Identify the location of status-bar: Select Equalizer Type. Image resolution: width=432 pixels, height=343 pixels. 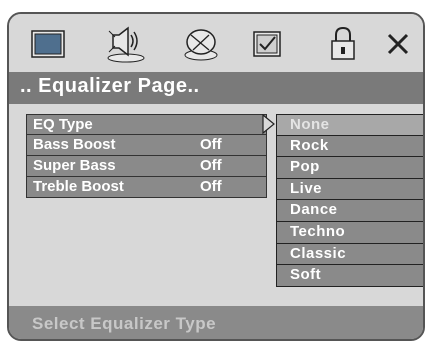
(216, 322).